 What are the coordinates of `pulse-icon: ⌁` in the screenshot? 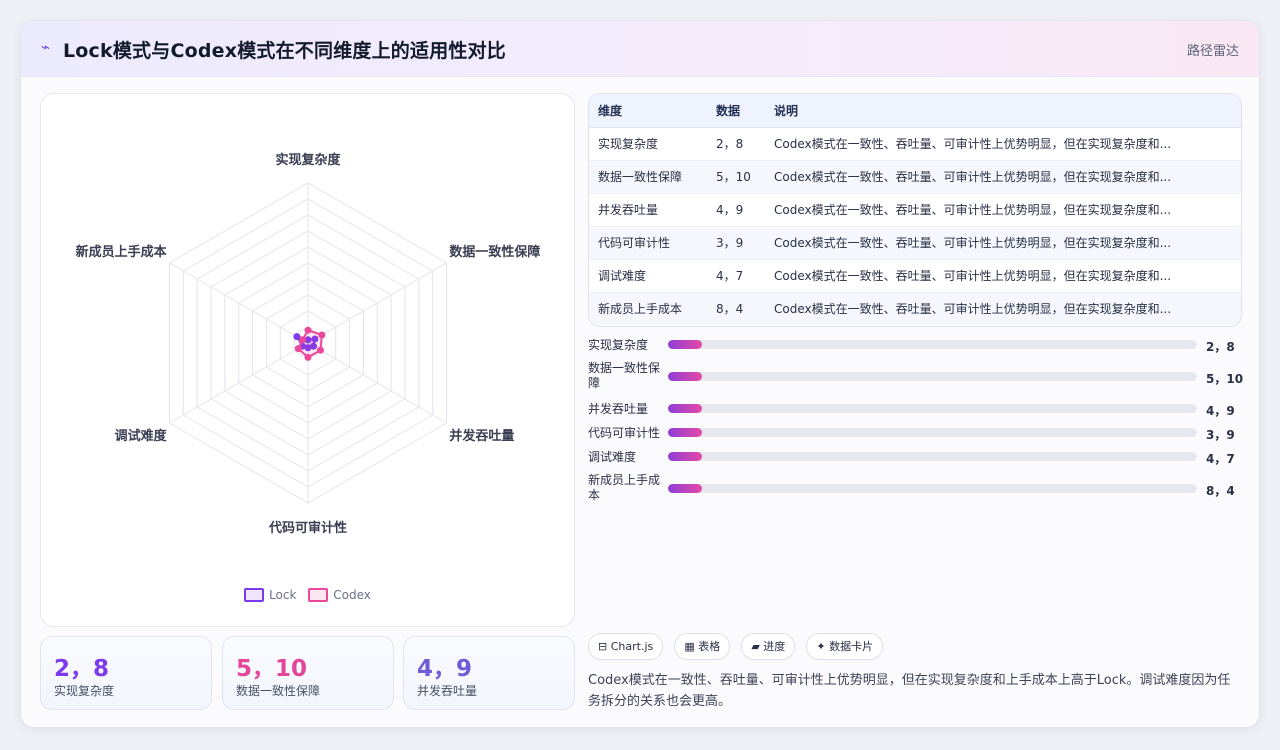 It's located at (46, 47).